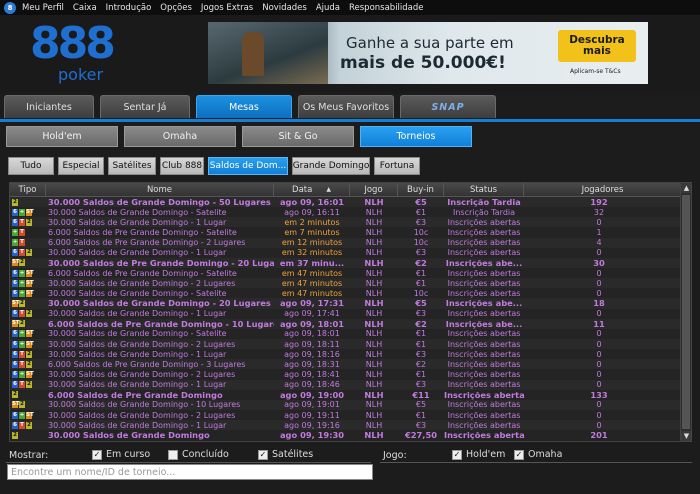 This screenshot has height=494, width=700. What do you see at coordinates (227, 8) in the screenshot?
I see `menu-jogos-extras: Jogos Extras` at bounding box center [227, 8].